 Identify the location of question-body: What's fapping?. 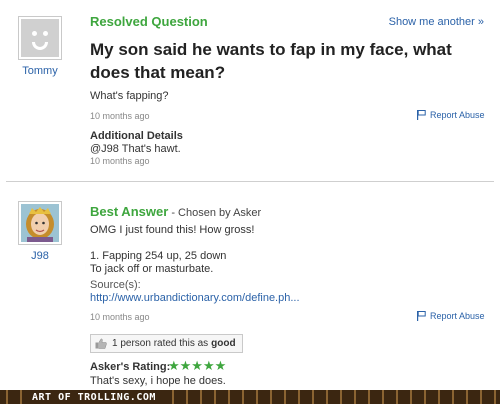
(129, 96).